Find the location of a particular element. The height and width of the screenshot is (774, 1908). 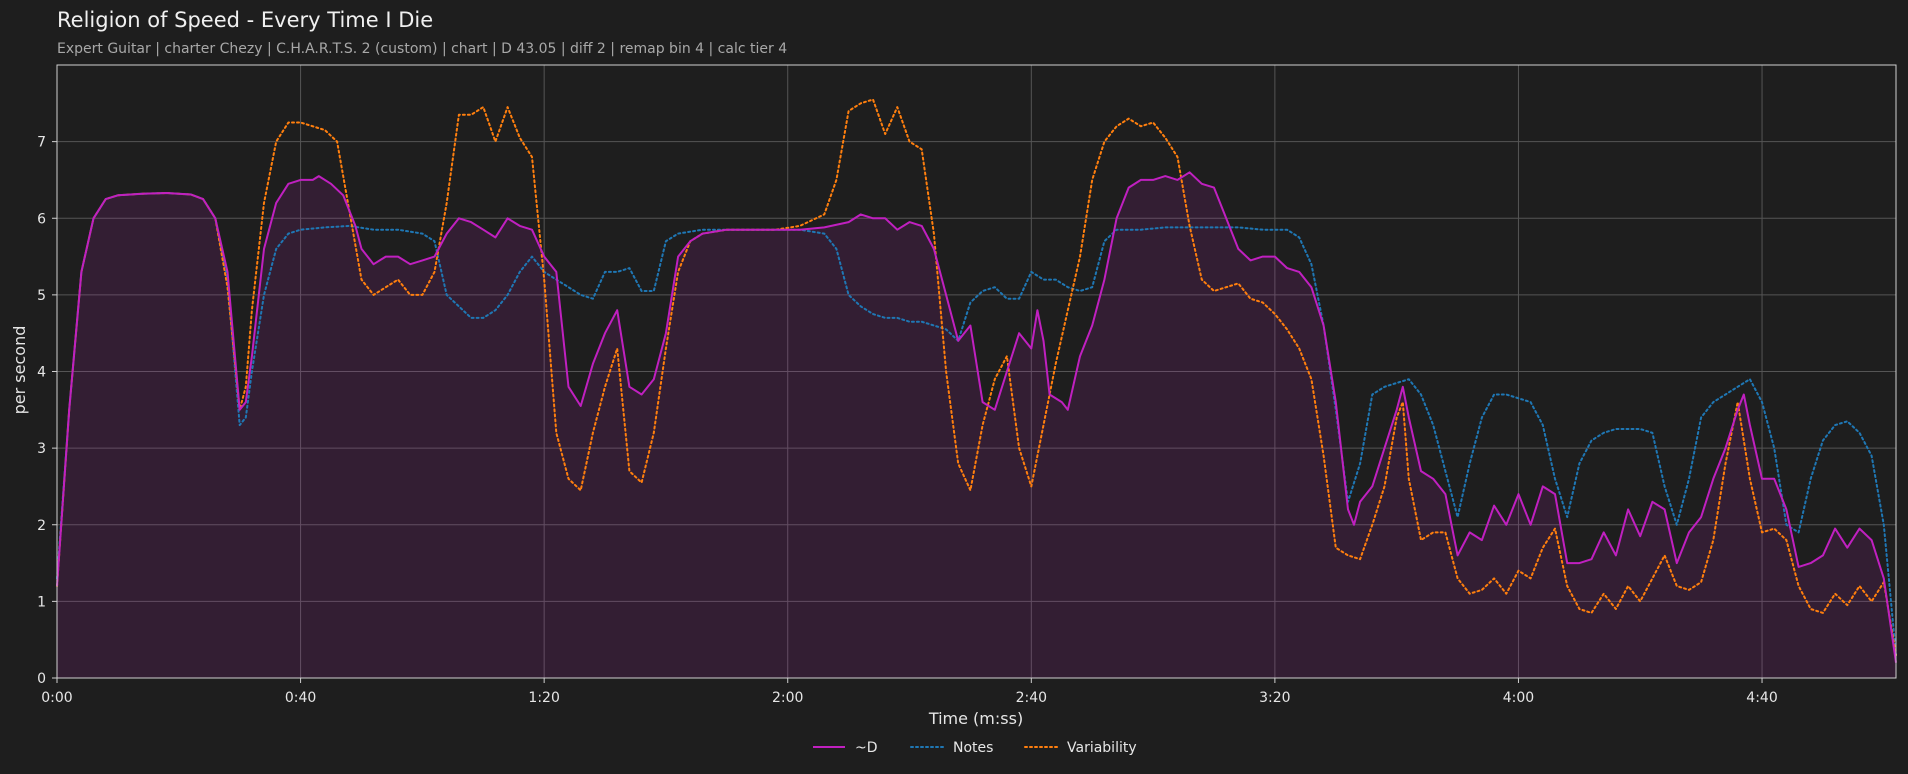

legend-label-1: Notes is located at coordinates (973, 748).